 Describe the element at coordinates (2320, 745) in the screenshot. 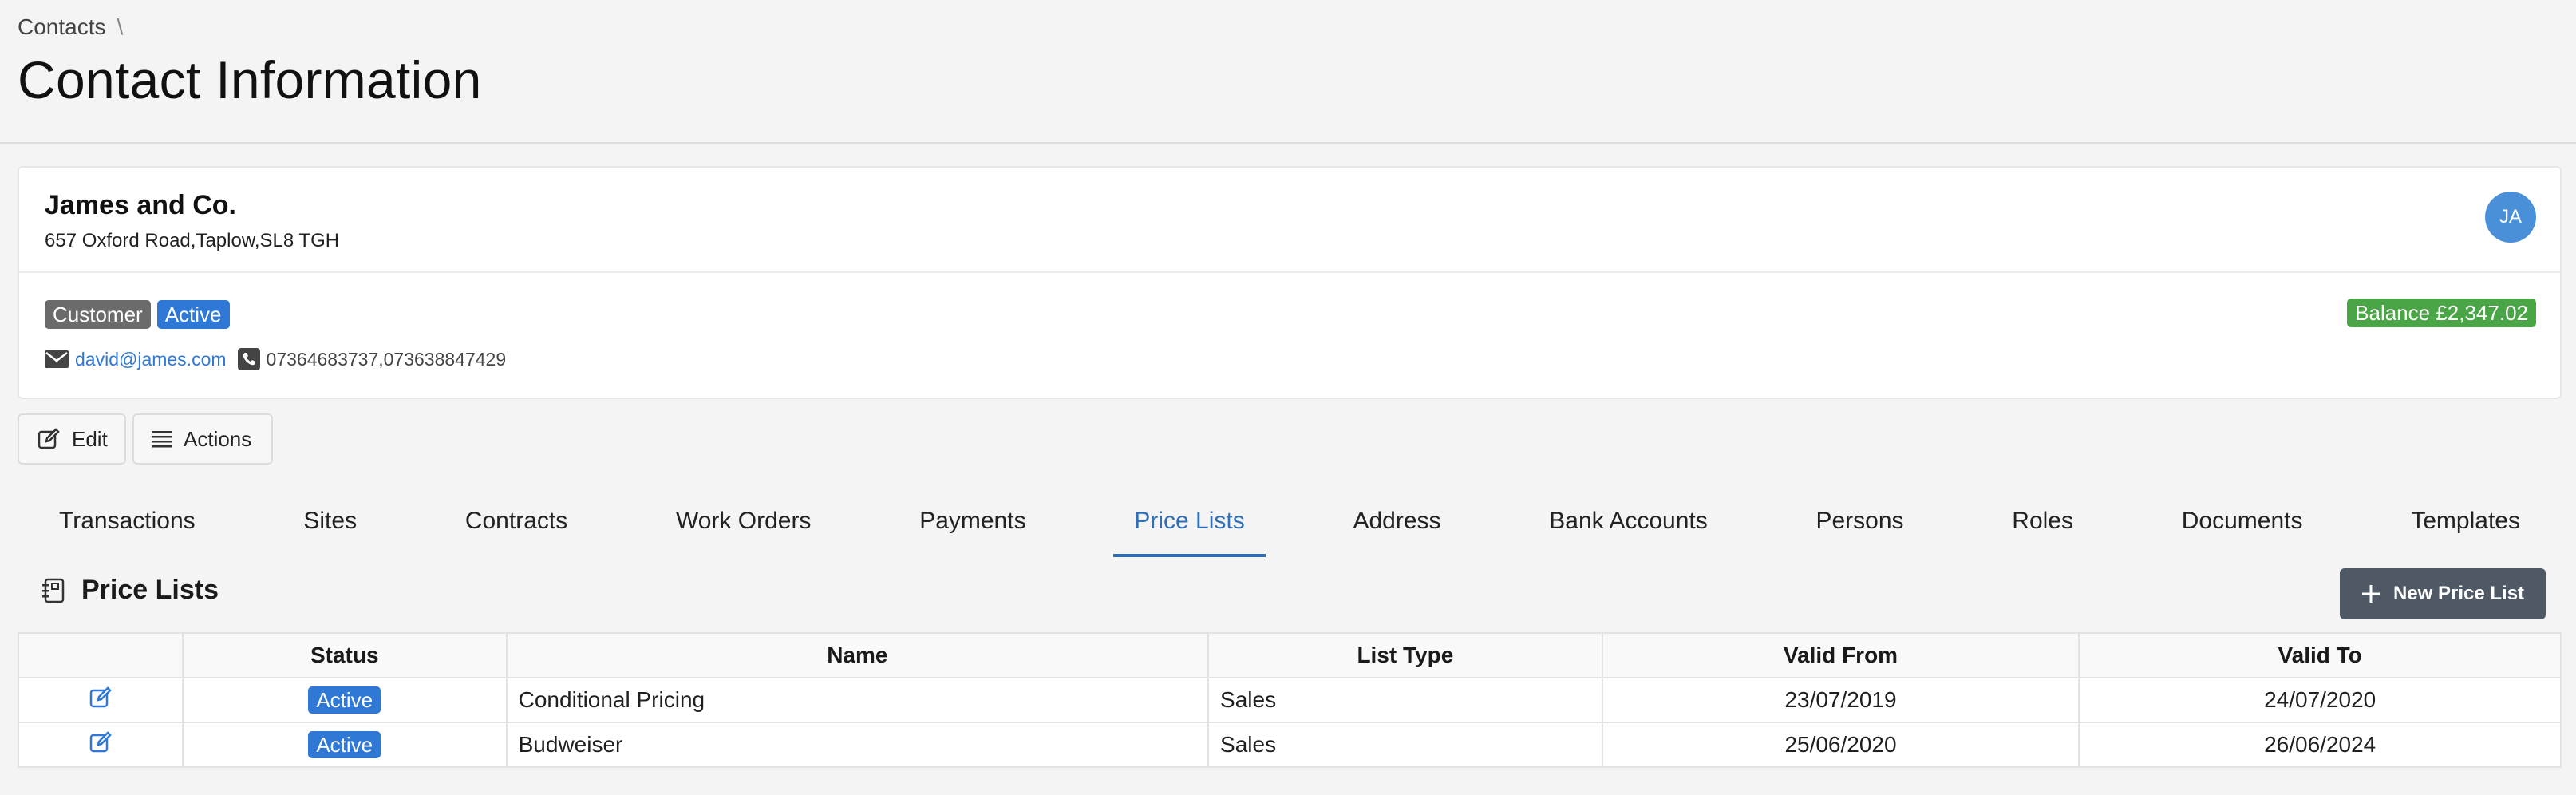

I see `valid-to-cell: 26/06/2024` at that location.